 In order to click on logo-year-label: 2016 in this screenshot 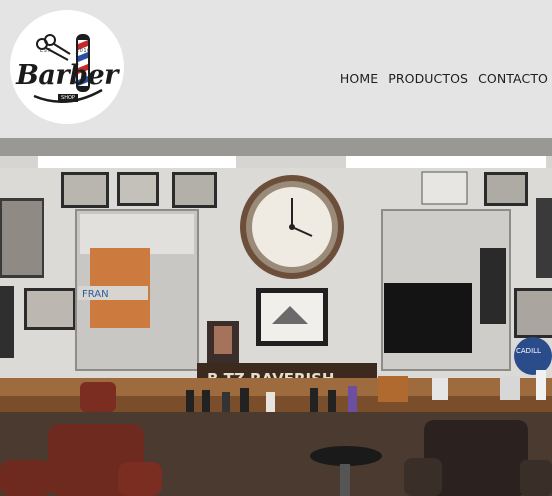, I will do `click(83, 51)`.